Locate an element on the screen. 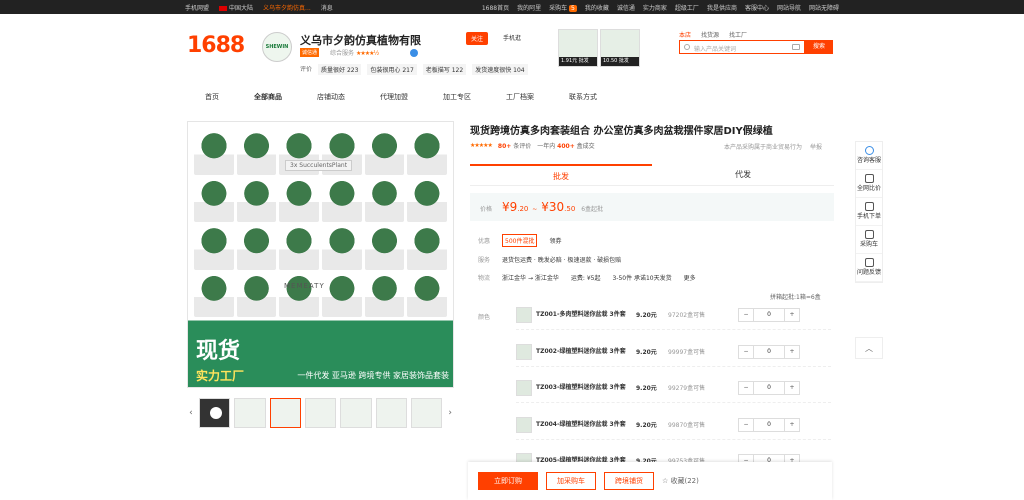  action-bar: 立即订购 加采购车 跨境铺货 ☆ 收藏(22) is located at coordinates (650, 481).